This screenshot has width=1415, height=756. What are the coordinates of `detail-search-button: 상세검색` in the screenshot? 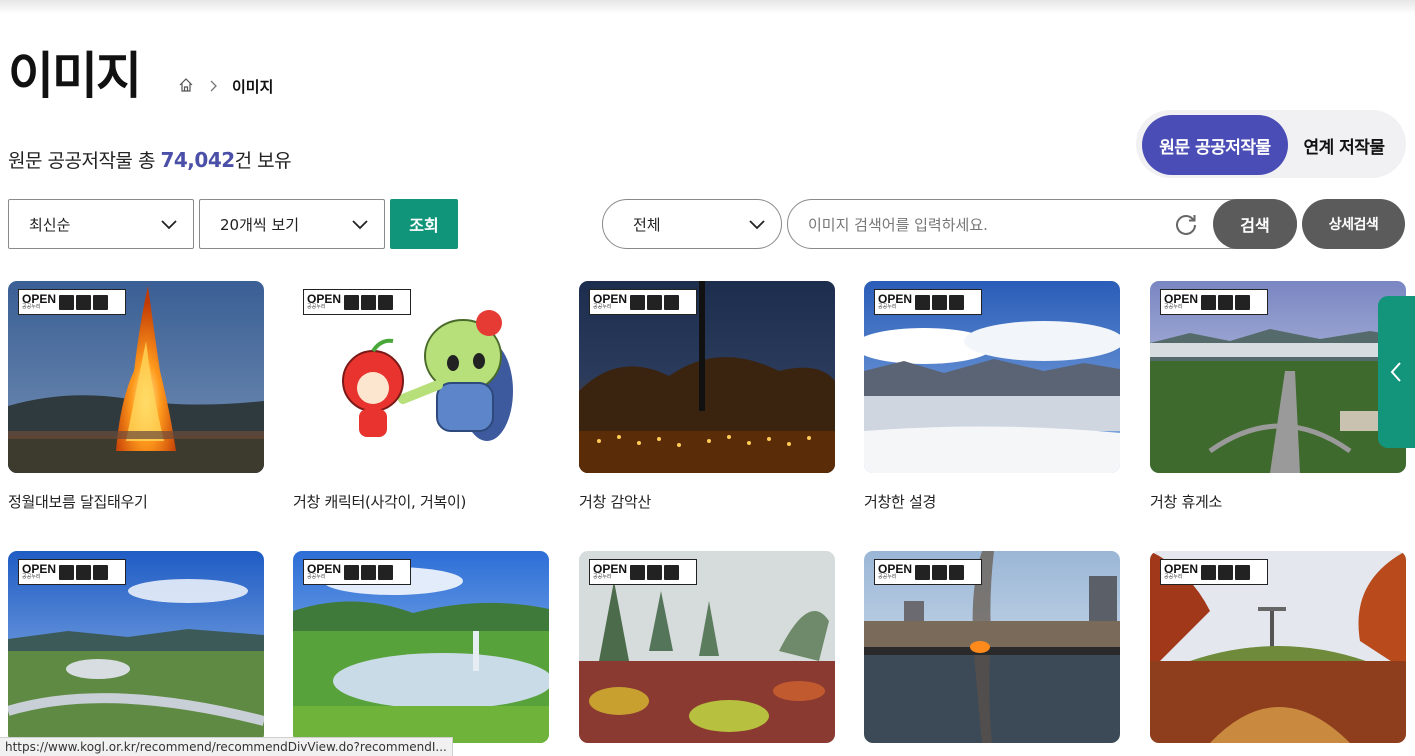 It's located at (1353, 224).